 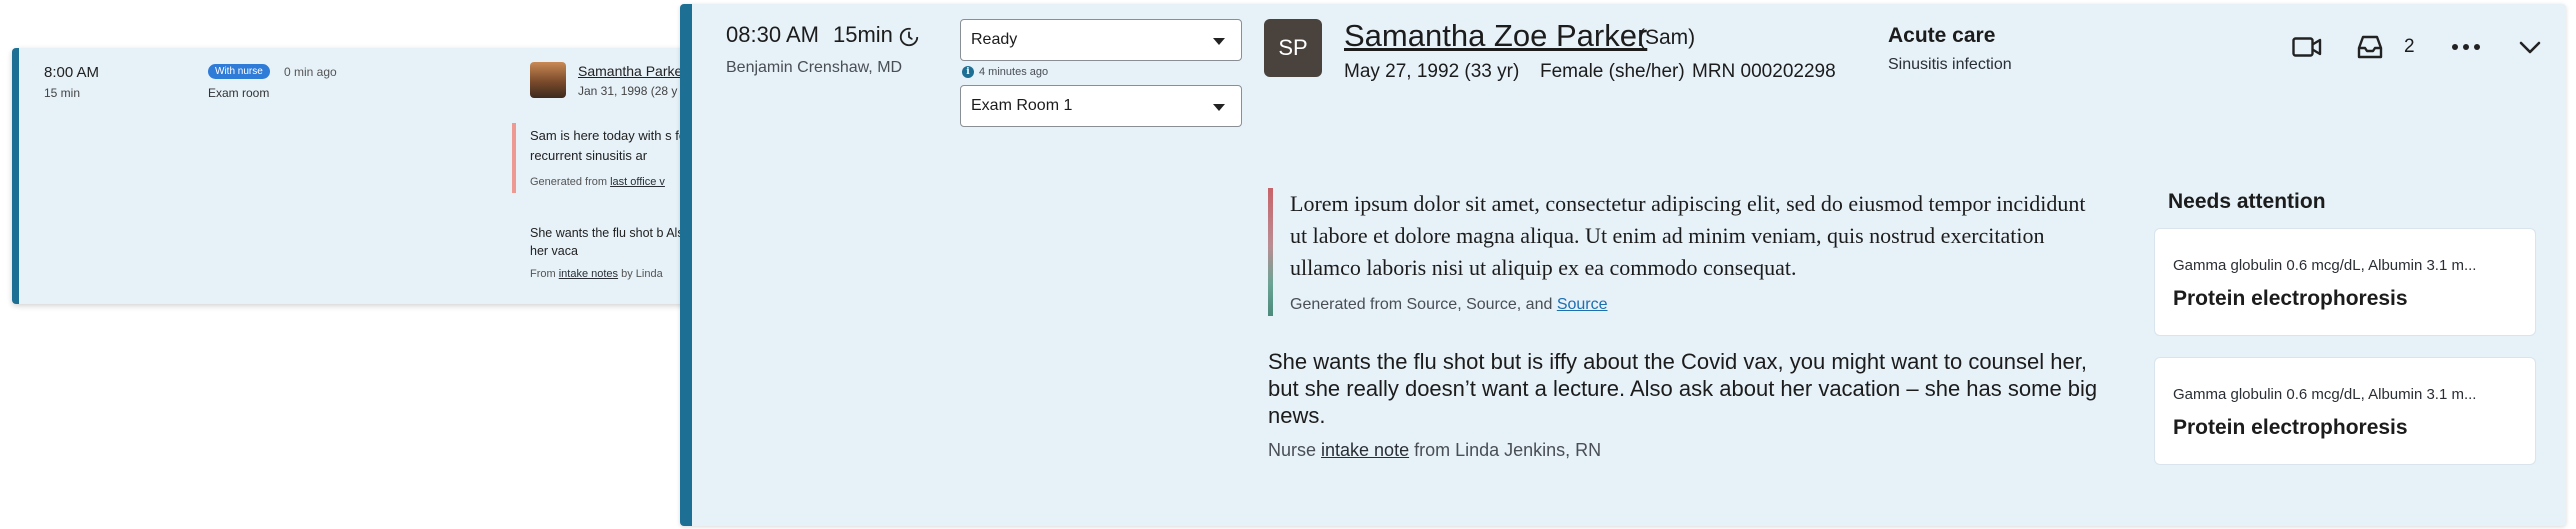 What do you see at coordinates (814, 67) in the screenshot?
I see `provider-name: Benjamin Crenshaw, MD` at bounding box center [814, 67].